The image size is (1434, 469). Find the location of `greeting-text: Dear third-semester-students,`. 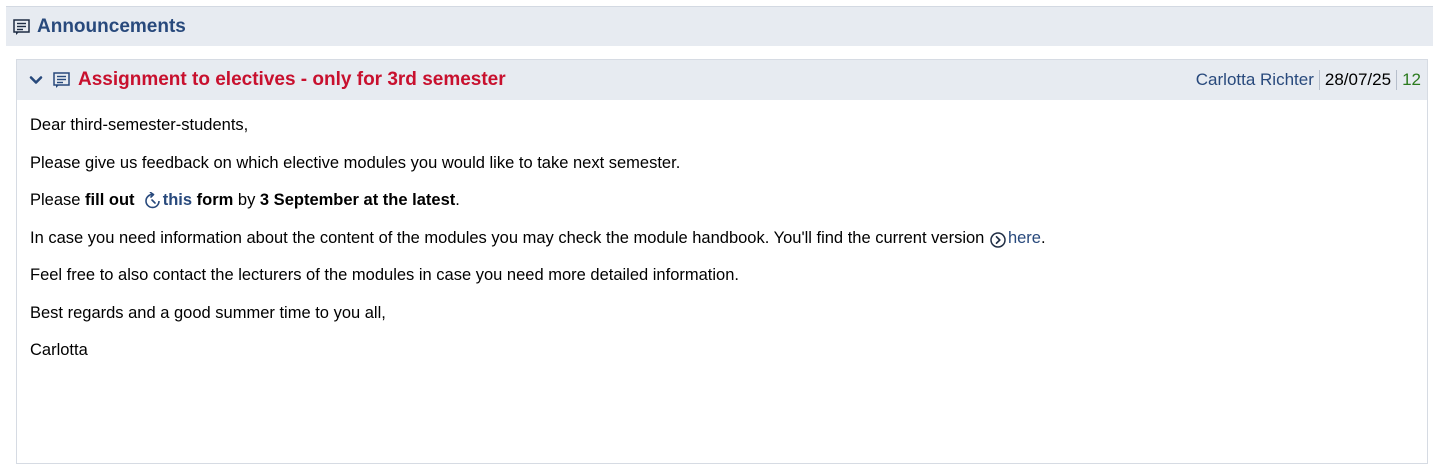

greeting-text: Dear third-semester-students, is located at coordinates (139, 125).